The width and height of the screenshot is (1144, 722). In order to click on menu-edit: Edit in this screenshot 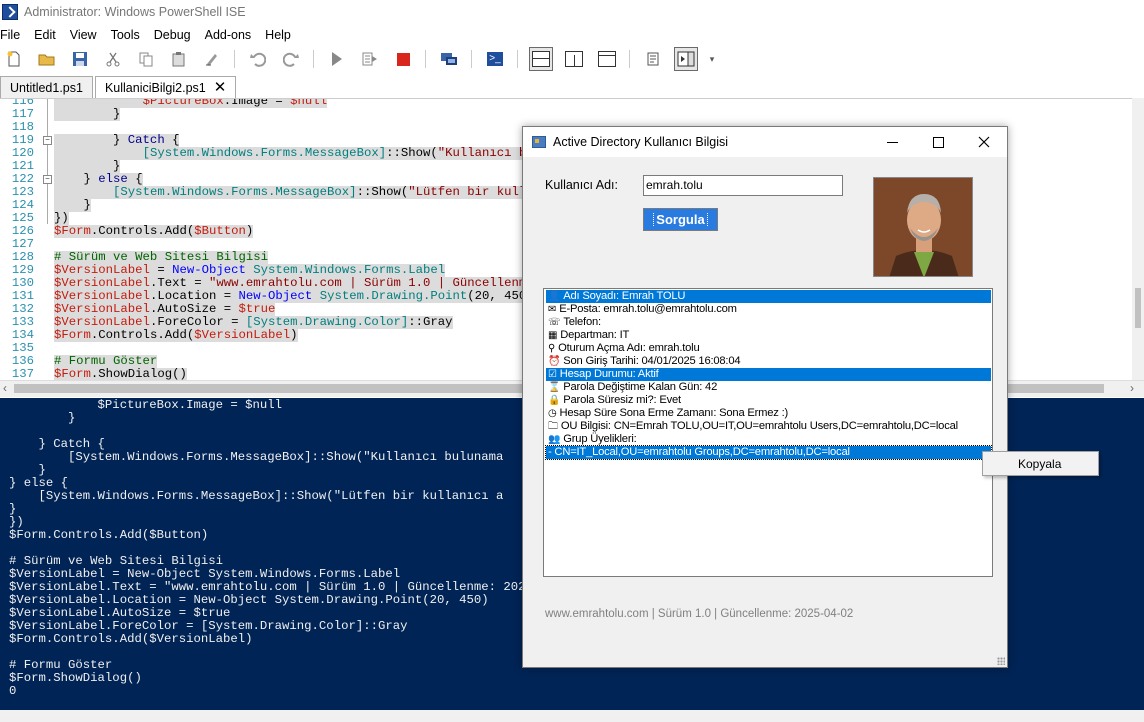, I will do `click(45, 35)`.